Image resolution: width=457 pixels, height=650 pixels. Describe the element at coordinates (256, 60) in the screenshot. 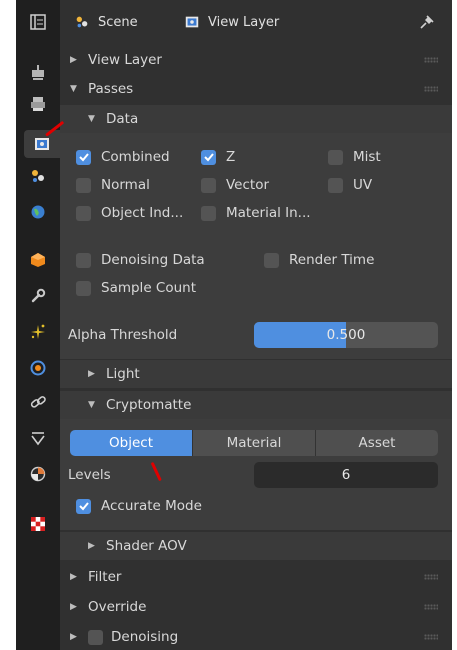

I see `panel-view-layer: ▶ View Layer` at that location.